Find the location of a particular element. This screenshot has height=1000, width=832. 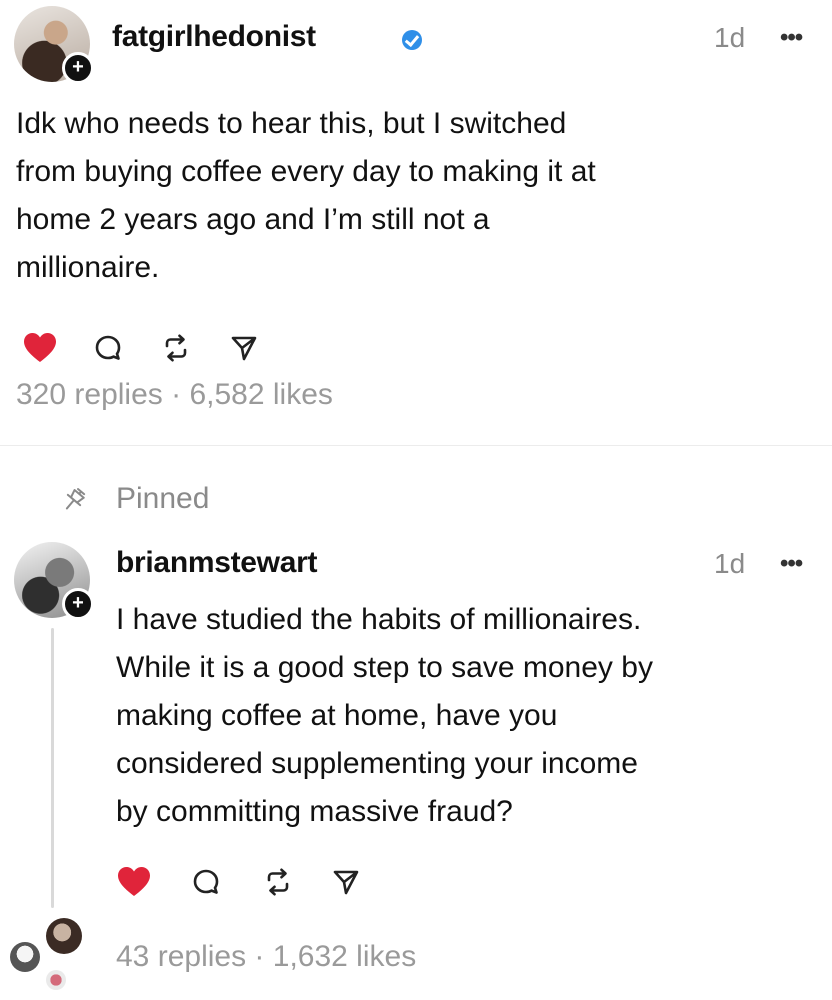

reply-count: 43 replies is located at coordinates (181, 956).